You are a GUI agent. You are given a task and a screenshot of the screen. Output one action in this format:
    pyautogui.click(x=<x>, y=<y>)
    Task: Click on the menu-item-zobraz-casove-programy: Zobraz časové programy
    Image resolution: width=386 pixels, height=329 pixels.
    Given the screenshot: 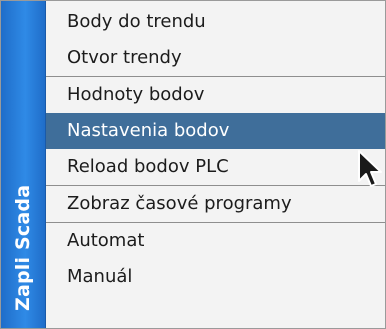 What is the action you would take?
    pyautogui.click(x=215, y=204)
    